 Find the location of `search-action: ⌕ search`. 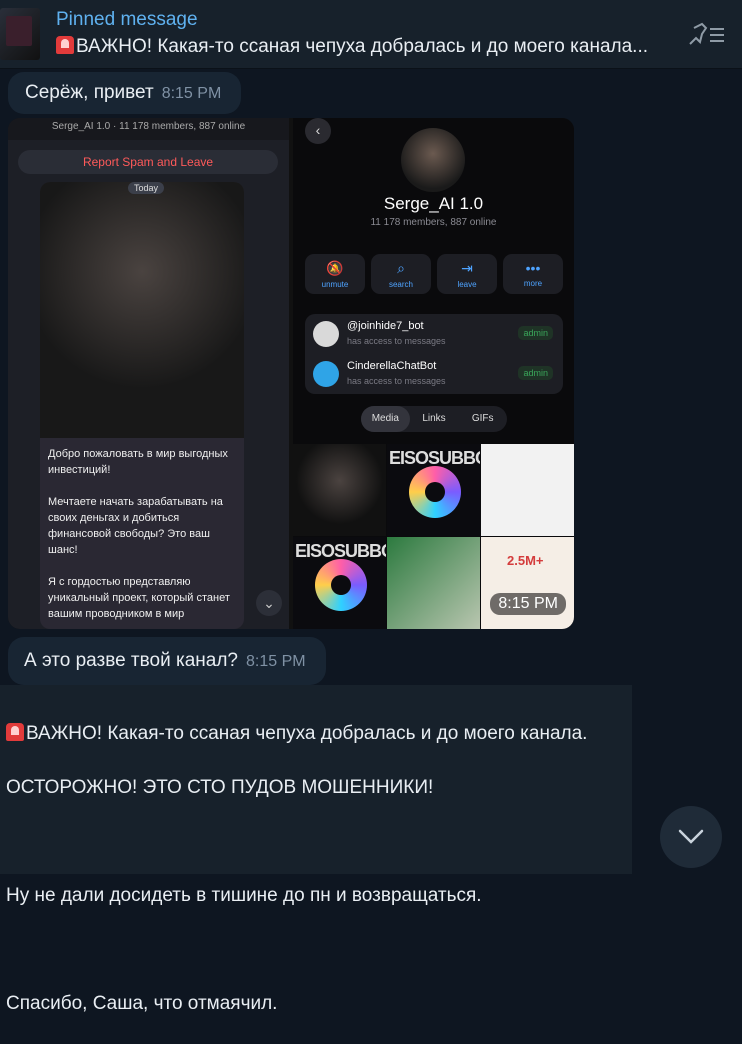

search-action: ⌕ search is located at coordinates (401, 274).